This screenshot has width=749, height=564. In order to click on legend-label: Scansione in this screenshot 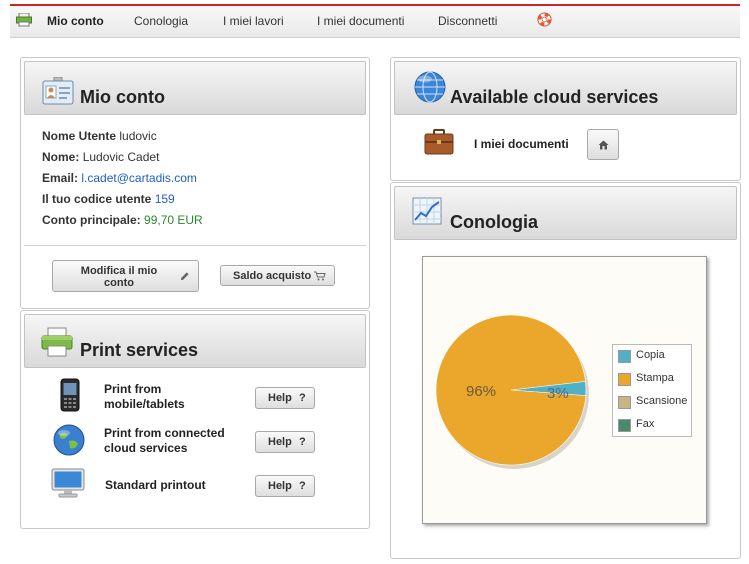, I will do `click(662, 401)`.